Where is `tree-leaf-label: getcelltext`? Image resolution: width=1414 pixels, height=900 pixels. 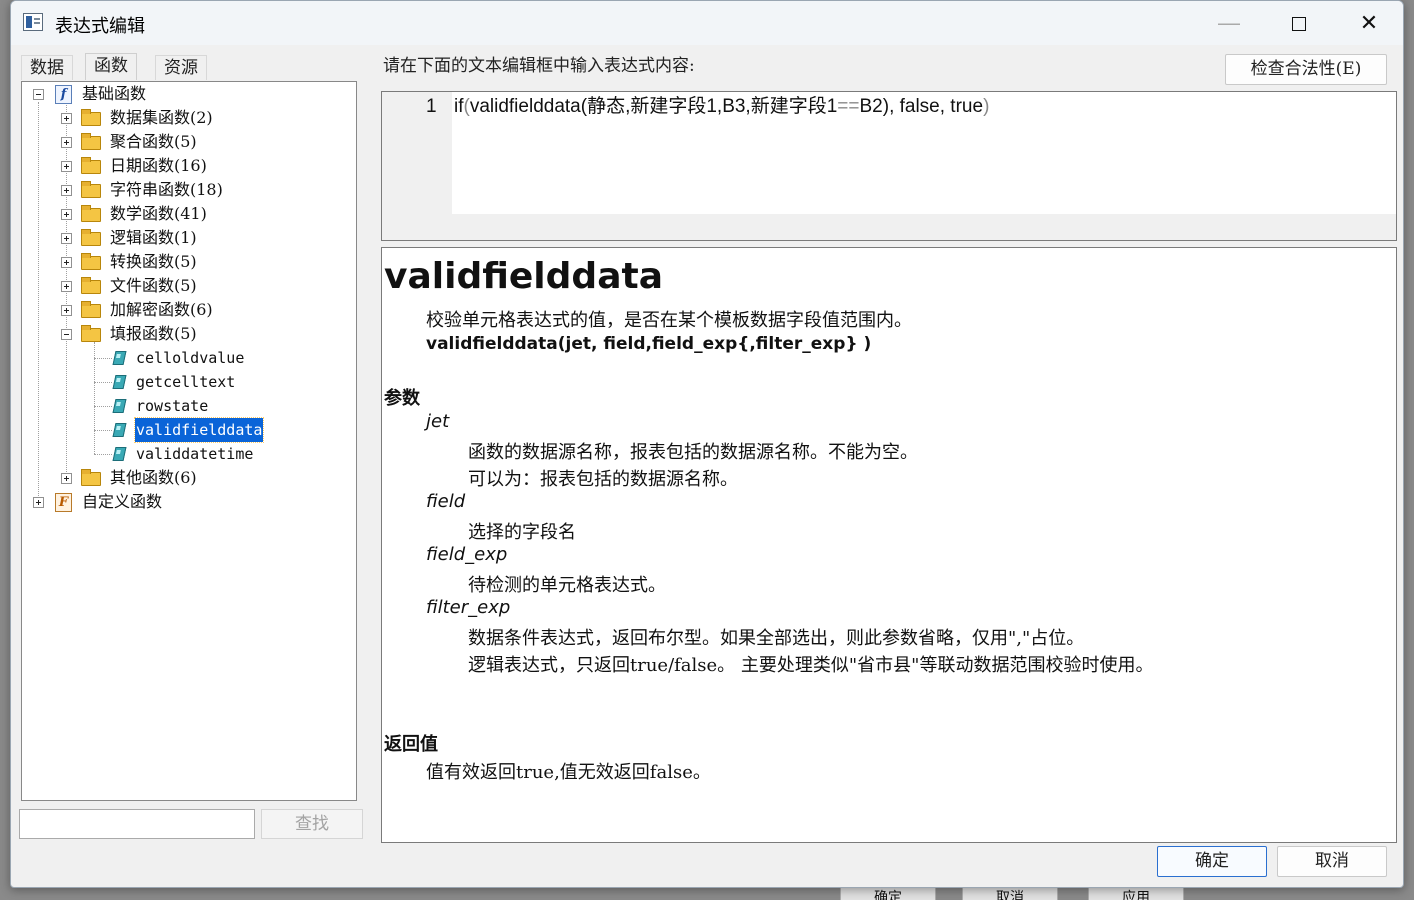
tree-leaf-label: getcelltext is located at coordinates (186, 382).